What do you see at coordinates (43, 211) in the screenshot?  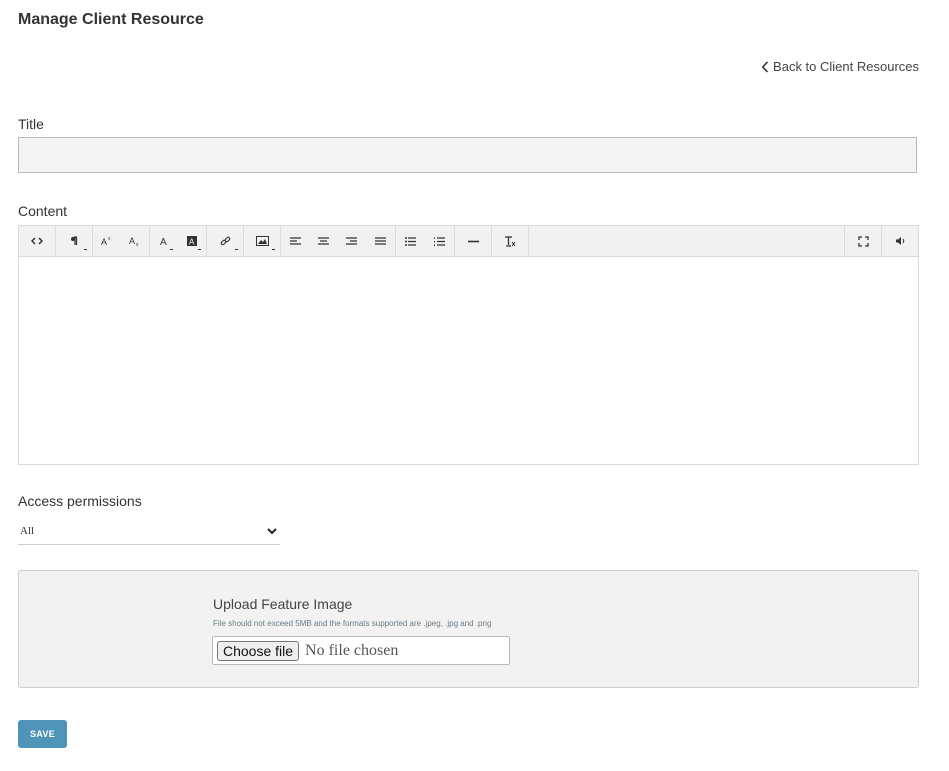 I see `content-label: Content` at bounding box center [43, 211].